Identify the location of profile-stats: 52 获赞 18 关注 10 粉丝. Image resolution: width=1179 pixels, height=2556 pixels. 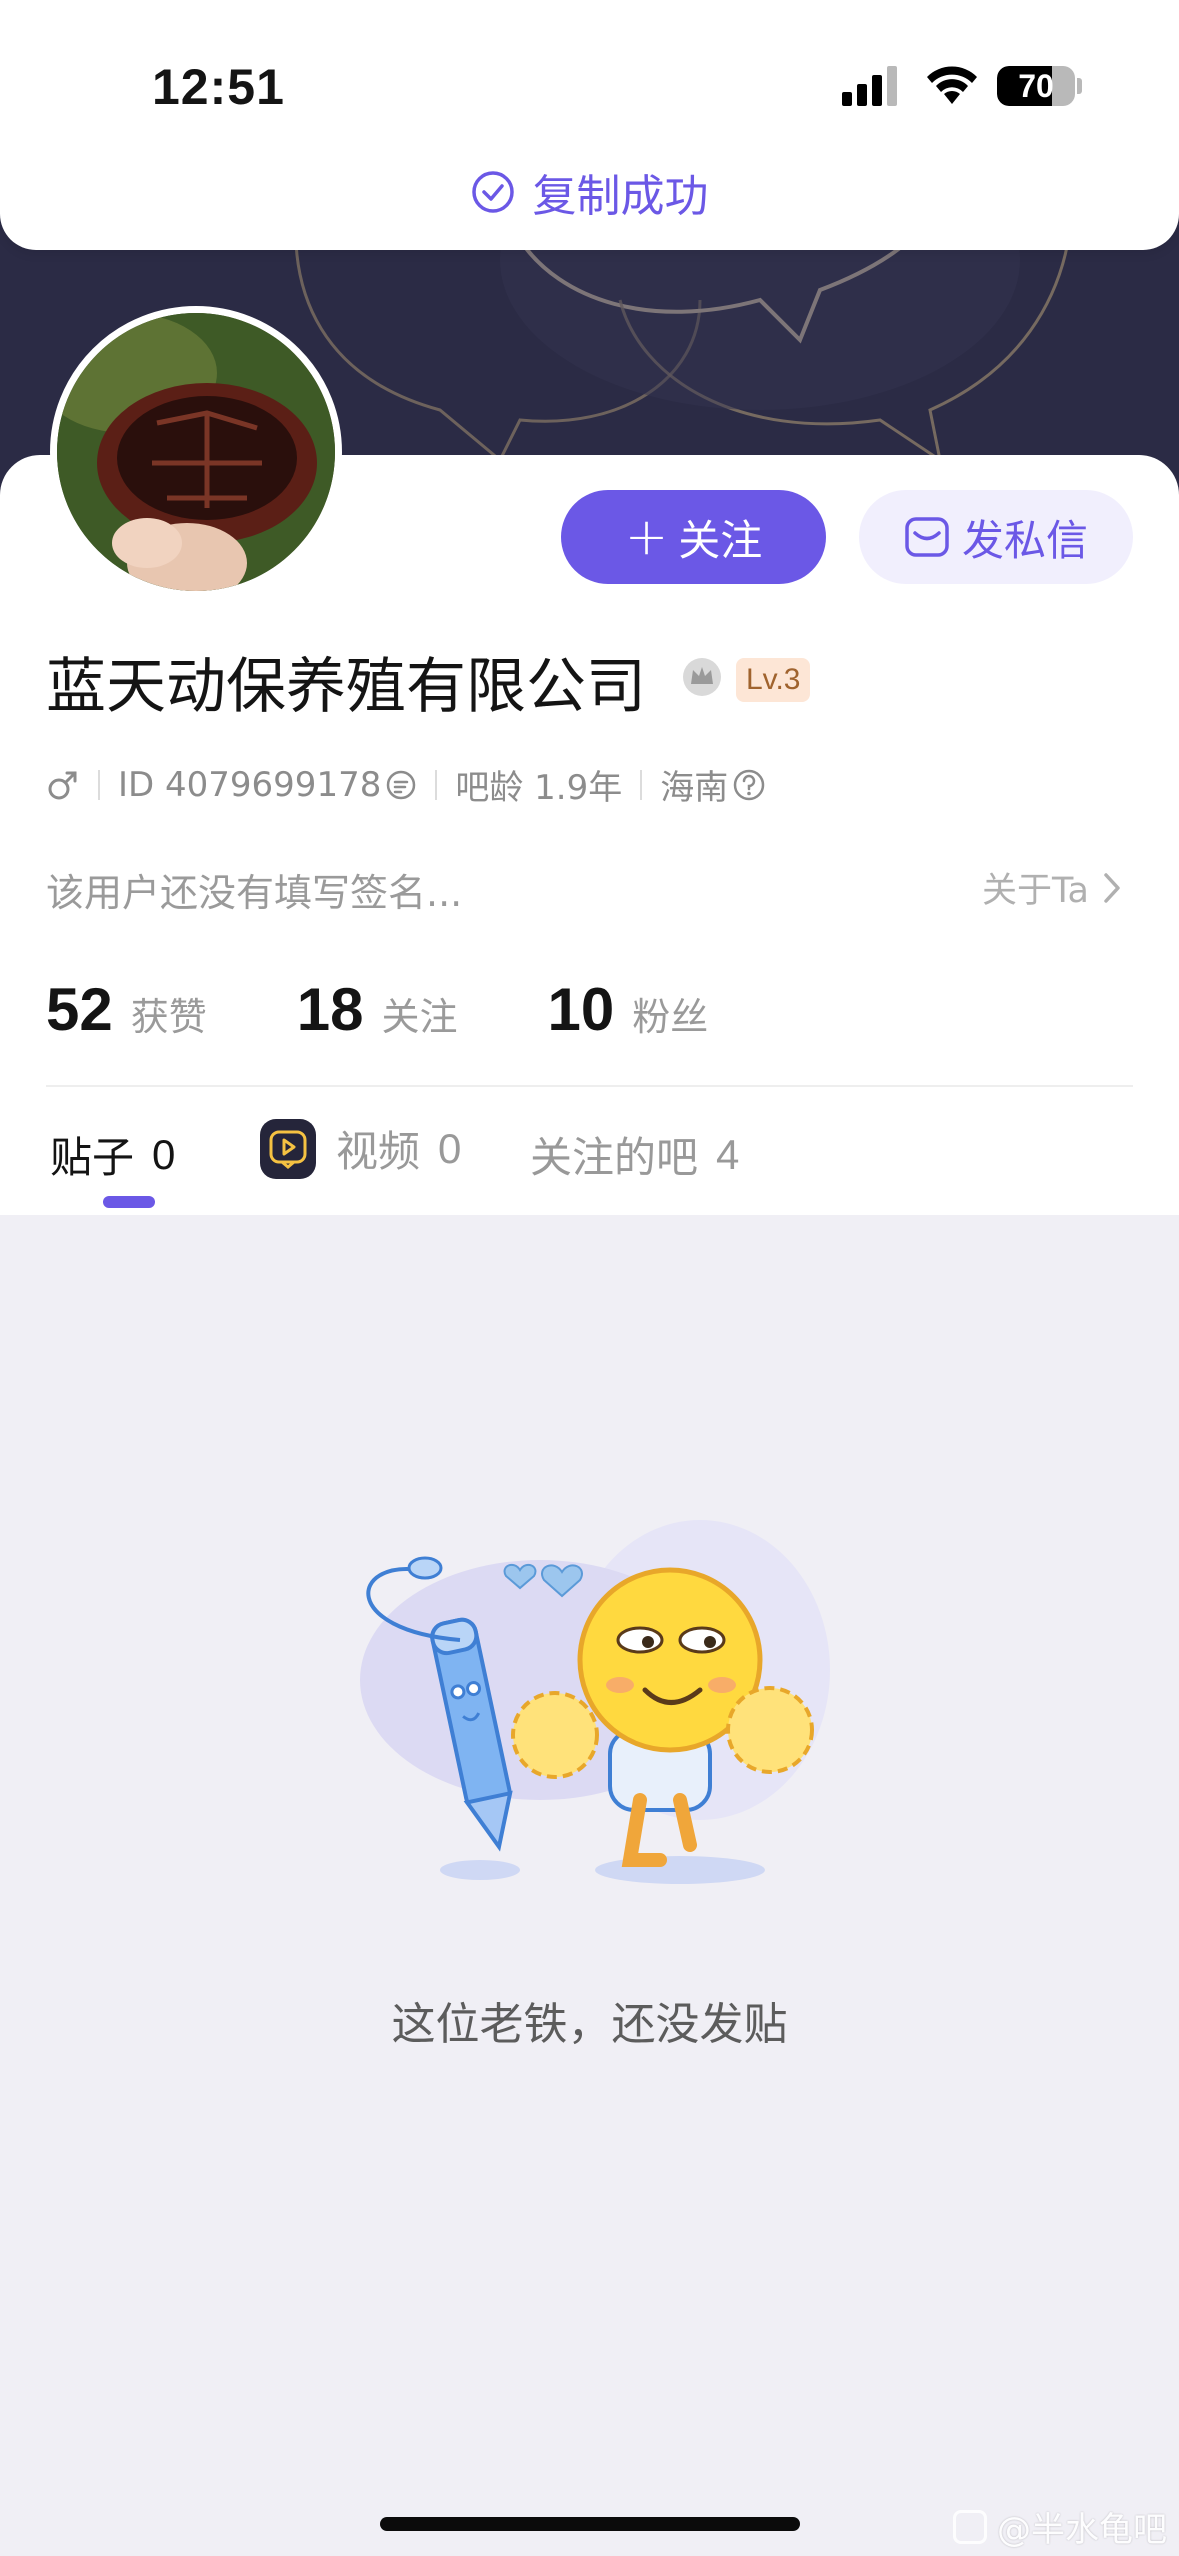
(422, 1009).